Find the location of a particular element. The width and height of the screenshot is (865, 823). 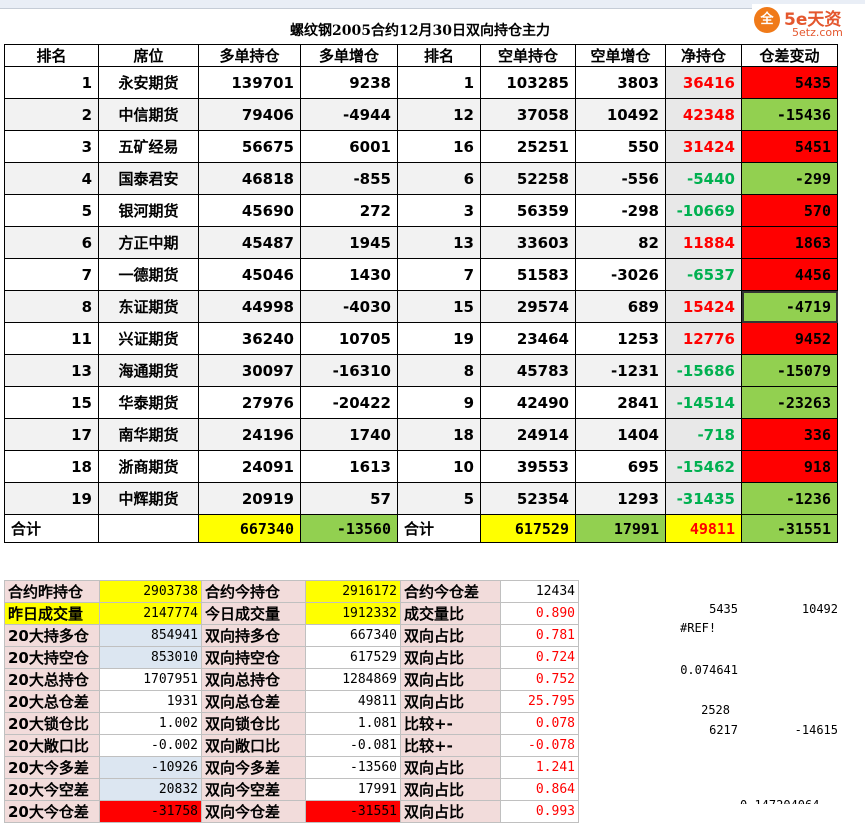

total-net: 49811 is located at coordinates (703, 528).